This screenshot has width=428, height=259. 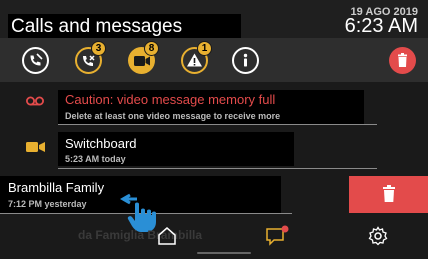 I want to click on voicemail-icon, so click(x=35, y=101).